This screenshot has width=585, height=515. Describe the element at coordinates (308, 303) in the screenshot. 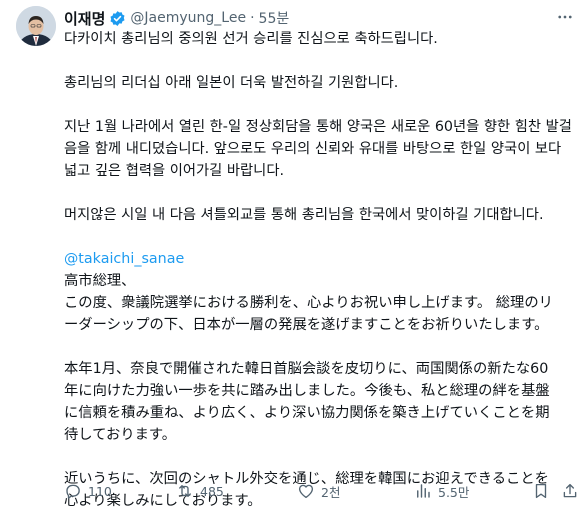

I see `tweet-line: この度、衆議院選挙における勝利を、心よりお祝い申し上げます。 総理のリ` at that location.